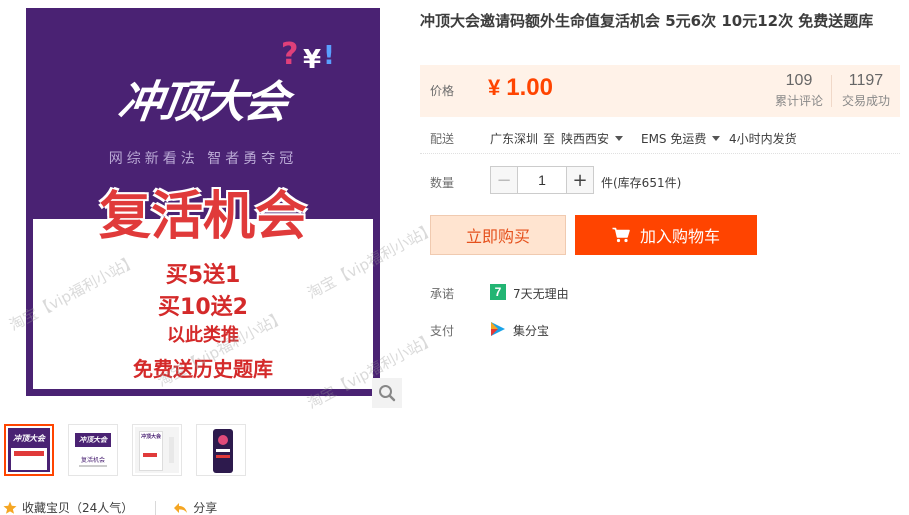 The image size is (909, 515). I want to click on price-panel: 价格 ¥1.00 109 累计评论 1197 交易成功, so click(660, 91).